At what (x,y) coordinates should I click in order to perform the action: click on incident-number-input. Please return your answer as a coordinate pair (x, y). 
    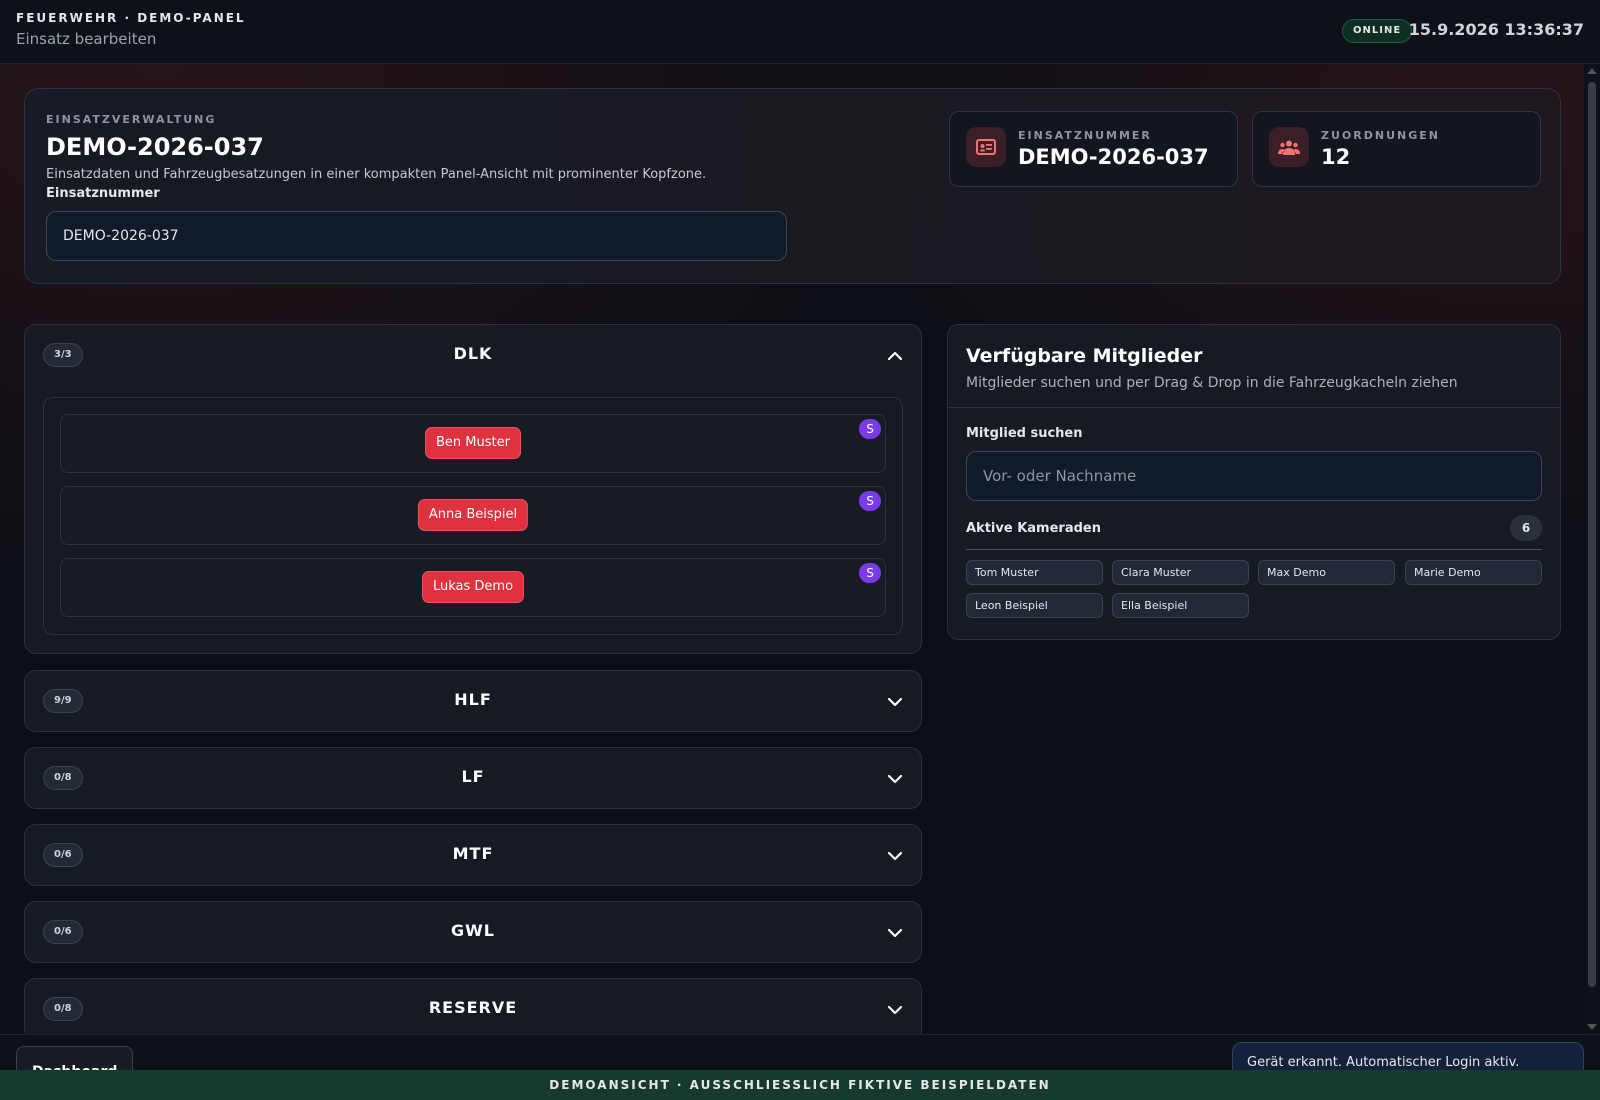
    Looking at the image, I should click on (416, 236).